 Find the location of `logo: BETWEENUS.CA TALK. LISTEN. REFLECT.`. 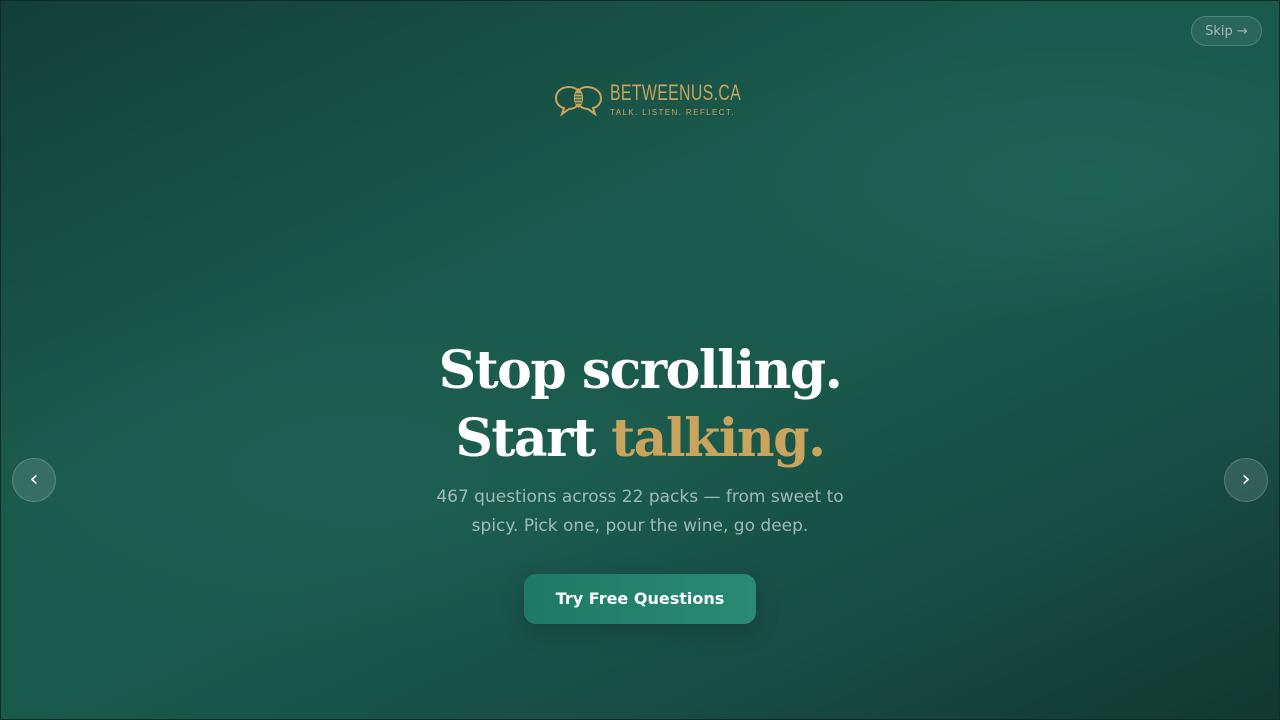

logo: BETWEENUS.CA TALK. LISTEN. REFLECT. is located at coordinates (673, 101).